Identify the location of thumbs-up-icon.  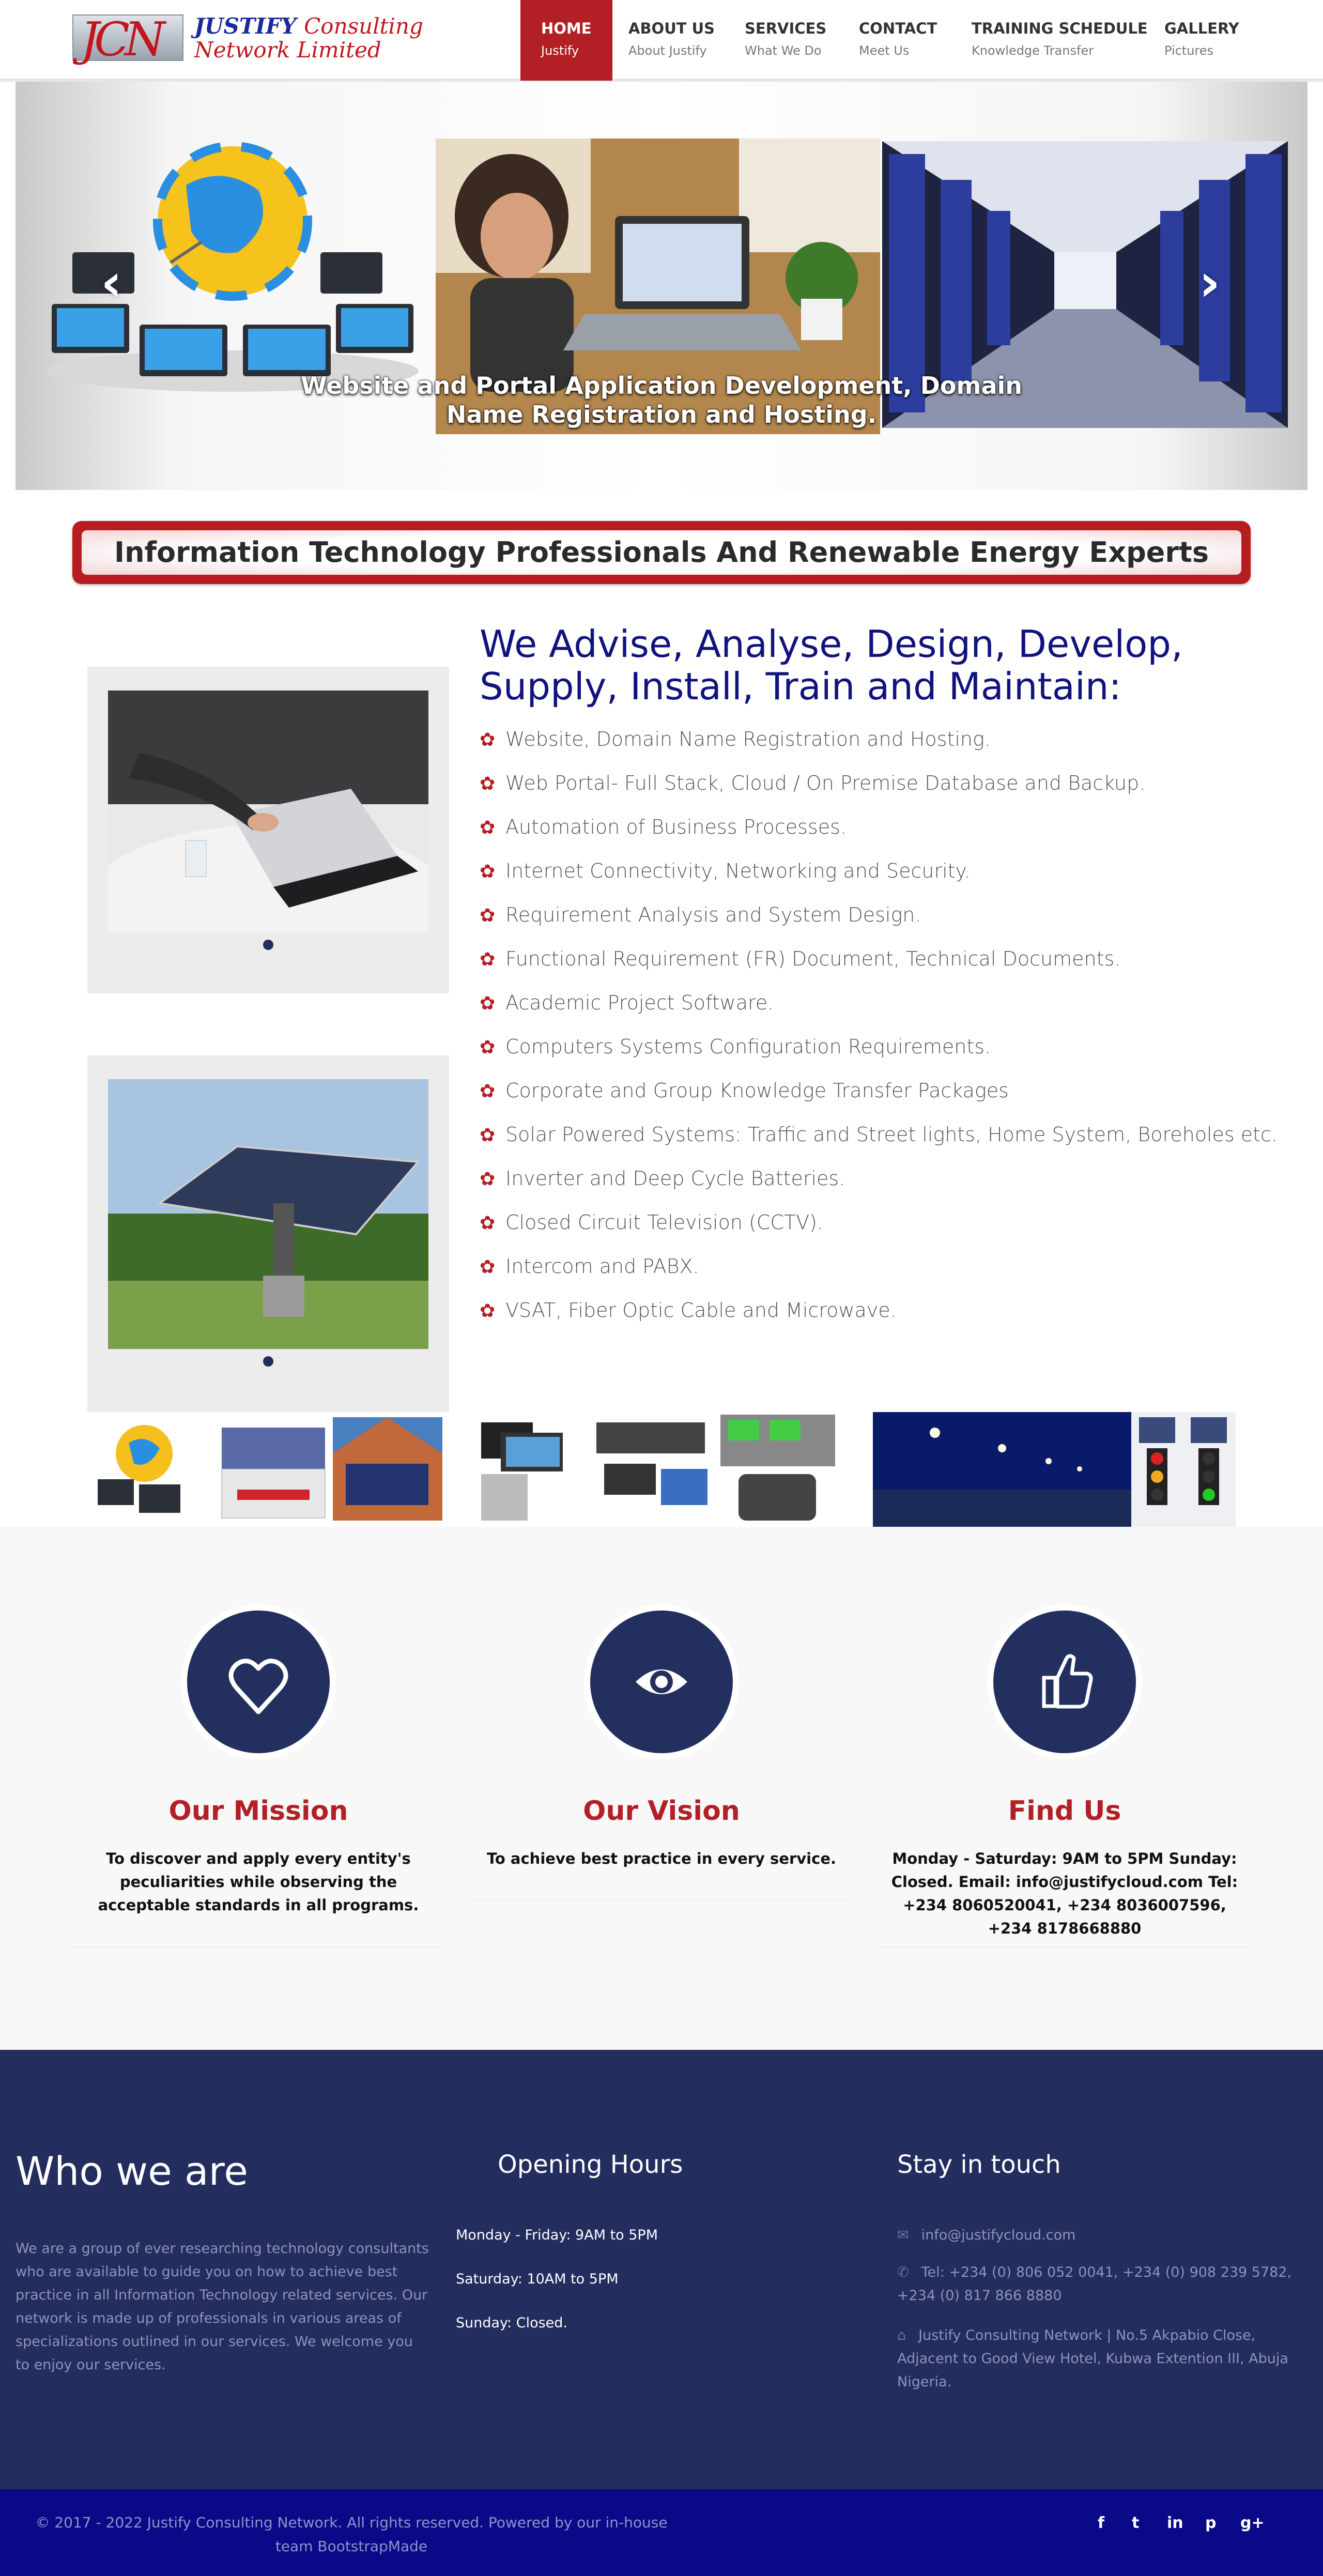
(1068, 1681).